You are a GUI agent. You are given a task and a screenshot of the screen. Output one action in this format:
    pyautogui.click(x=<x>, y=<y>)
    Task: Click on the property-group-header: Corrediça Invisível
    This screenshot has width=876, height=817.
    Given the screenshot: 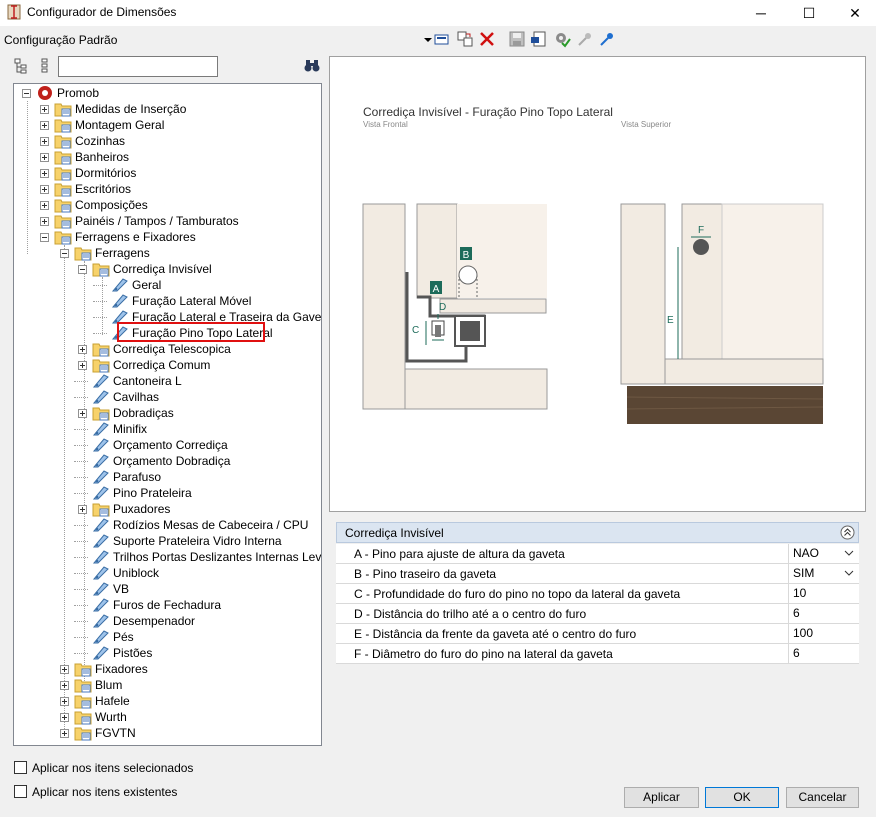 What is the action you would take?
    pyautogui.click(x=597, y=532)
    